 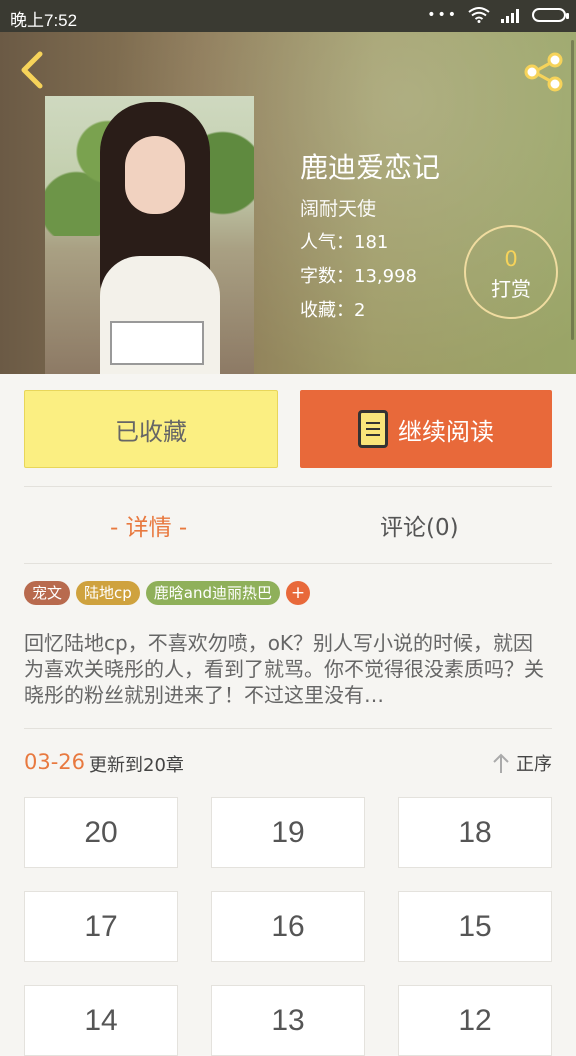 I want to click on popularity-stat: 人气：181, so click(x=344, y=242).